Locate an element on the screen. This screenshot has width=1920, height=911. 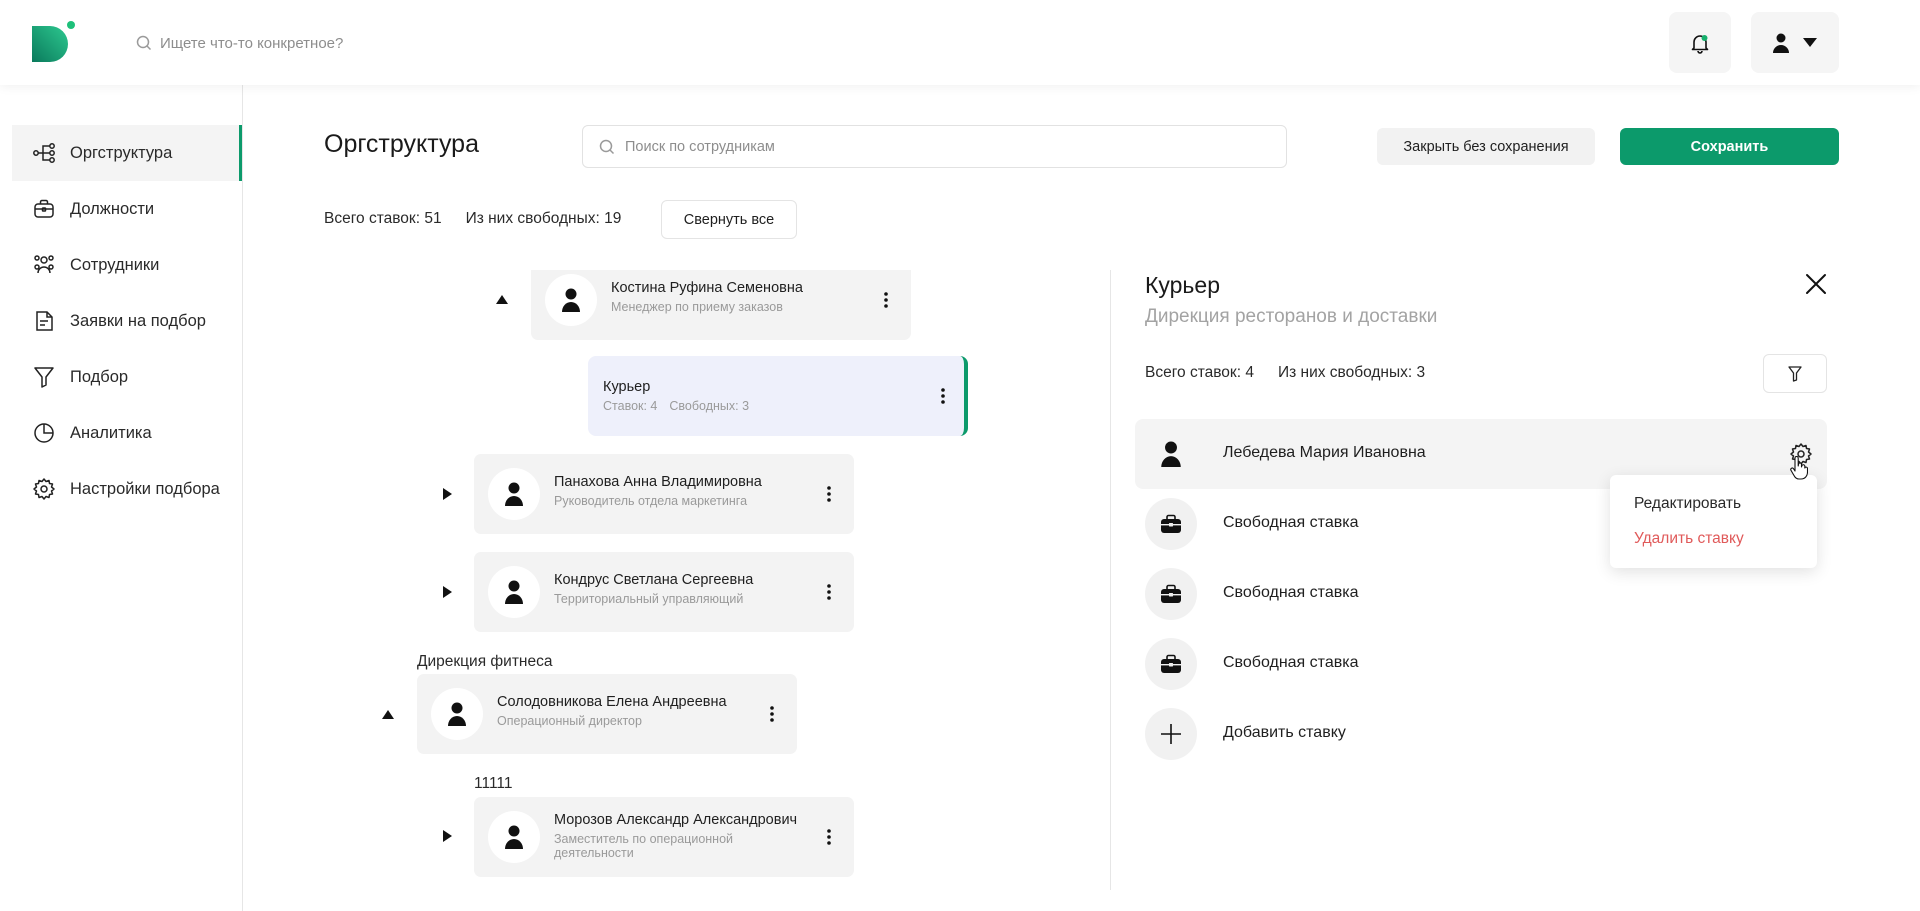
department-label: Дирекция фитнеса is located at coordinates (485, 661).